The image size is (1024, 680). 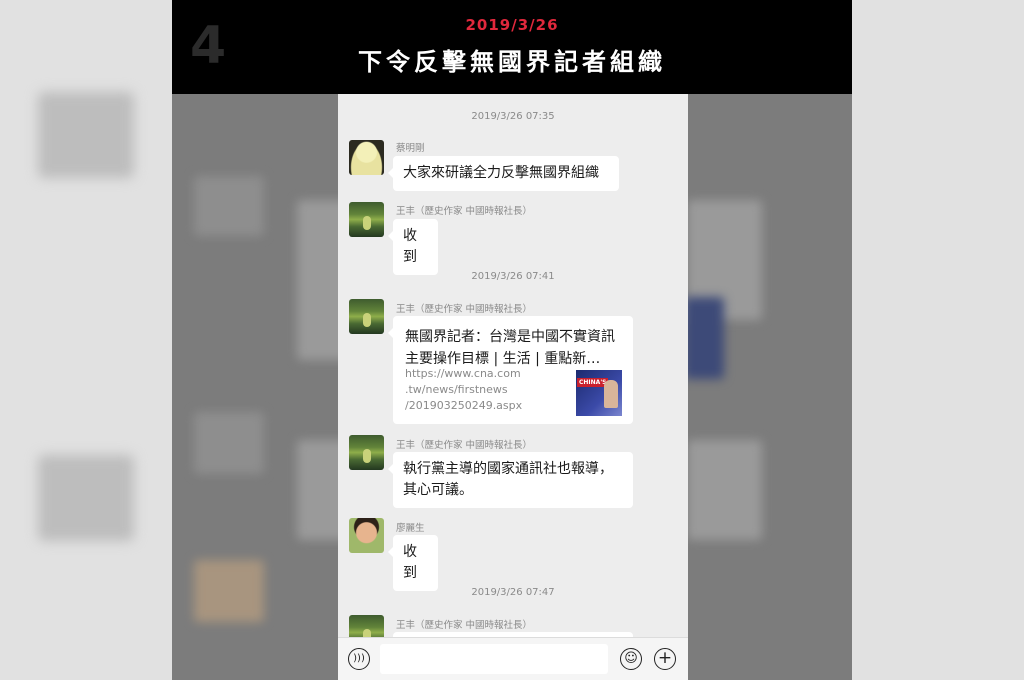 What do you see at coordinates (410, 528) in the screenshot?
I see `sender-name: 廖麗生` at bounding box center [410, 528].